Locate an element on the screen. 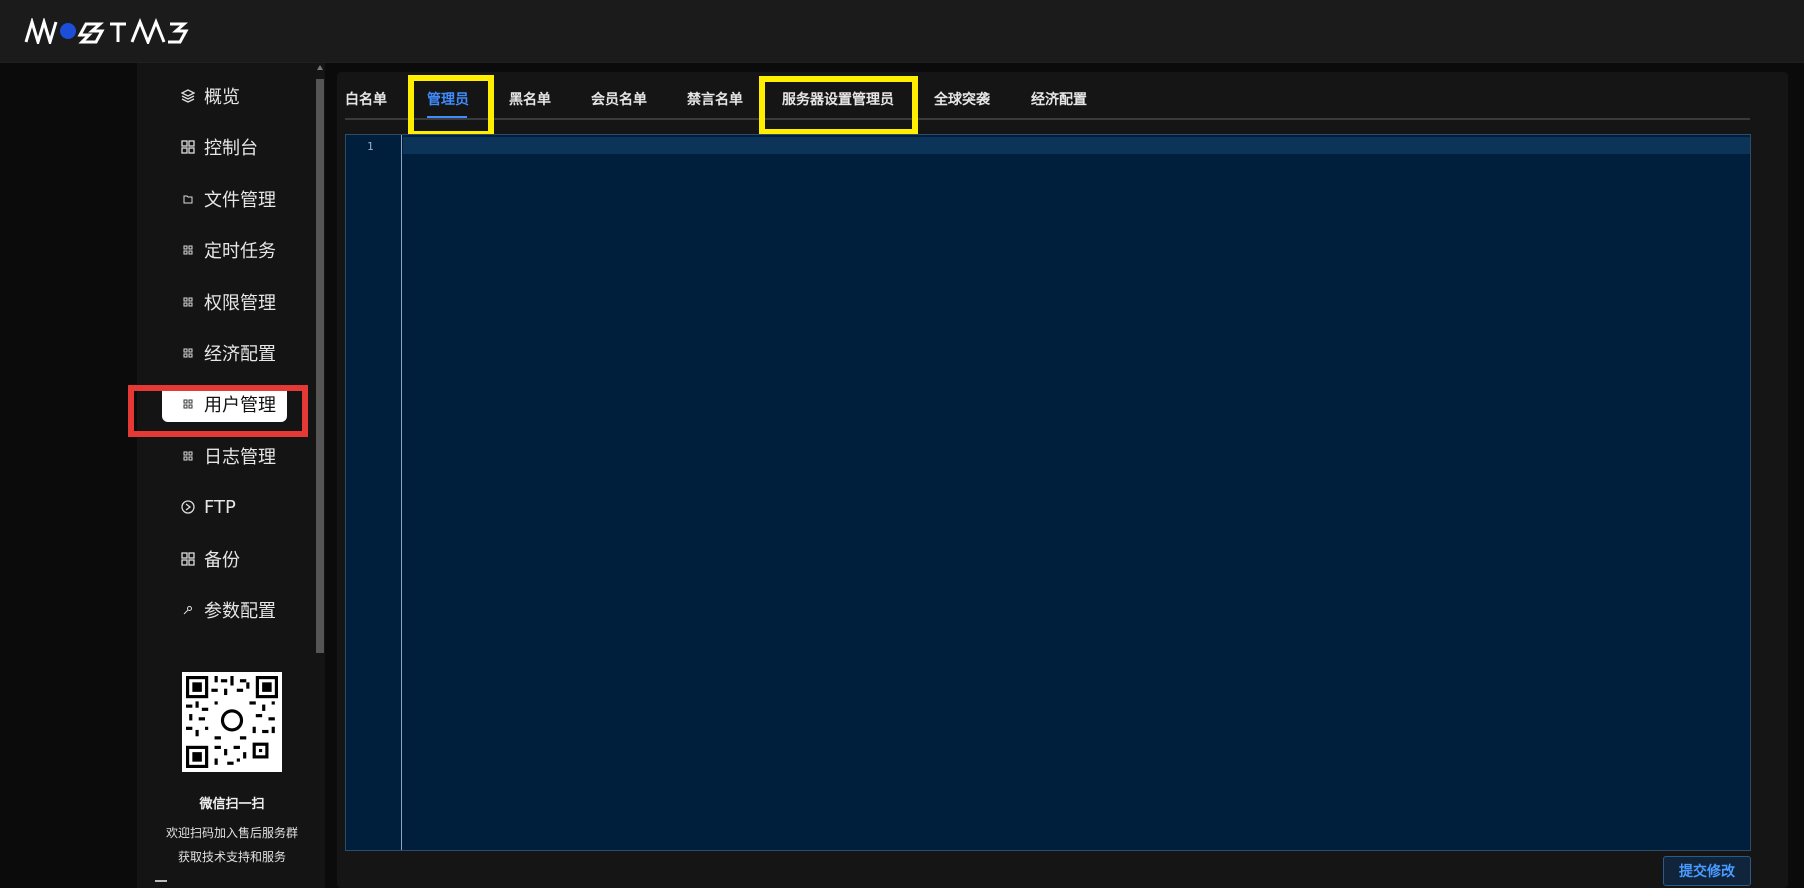  sidebar-item-ftp: FTP is located at coordinates (225, 507).